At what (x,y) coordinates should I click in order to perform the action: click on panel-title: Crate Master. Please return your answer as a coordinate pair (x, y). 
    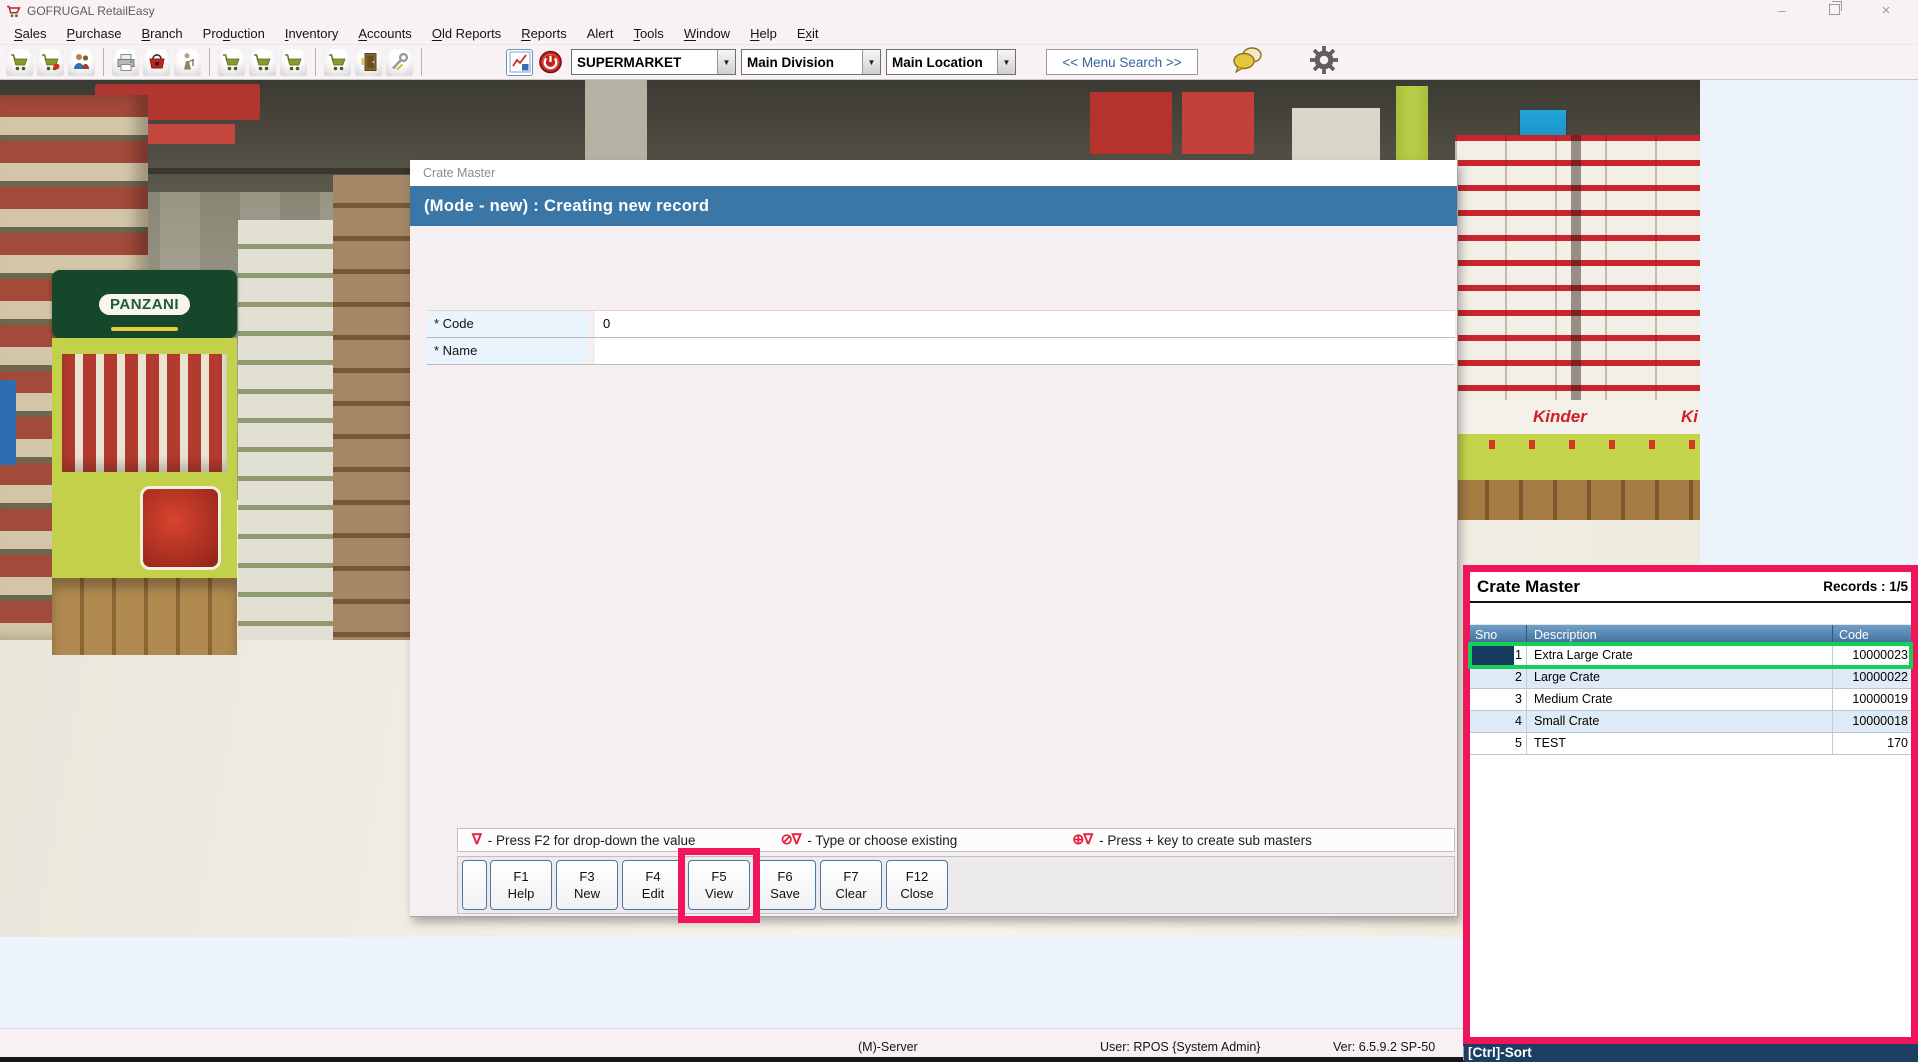
    Looking at the image, I should click on (1528, 586).